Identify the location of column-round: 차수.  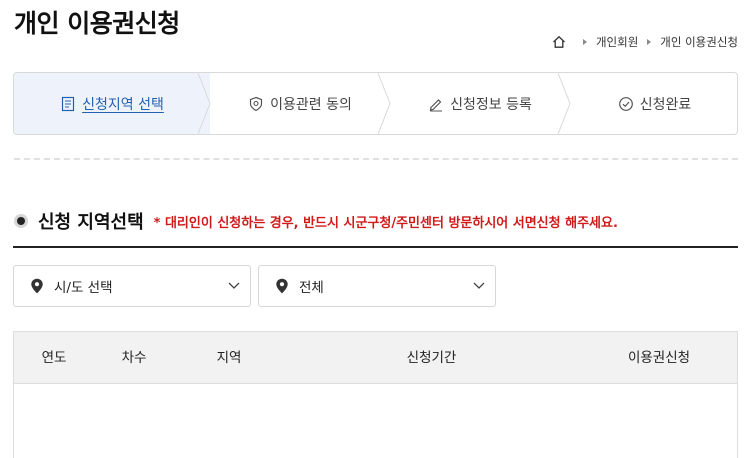
(134, 358).